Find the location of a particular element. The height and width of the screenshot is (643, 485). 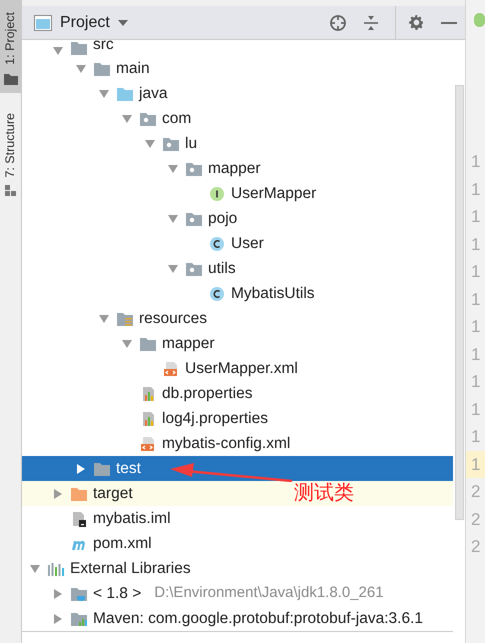

tree-item: < 1.8 > D:\Environment\Java\jdk1.8.0_261 is located at coordinates (237, 593).